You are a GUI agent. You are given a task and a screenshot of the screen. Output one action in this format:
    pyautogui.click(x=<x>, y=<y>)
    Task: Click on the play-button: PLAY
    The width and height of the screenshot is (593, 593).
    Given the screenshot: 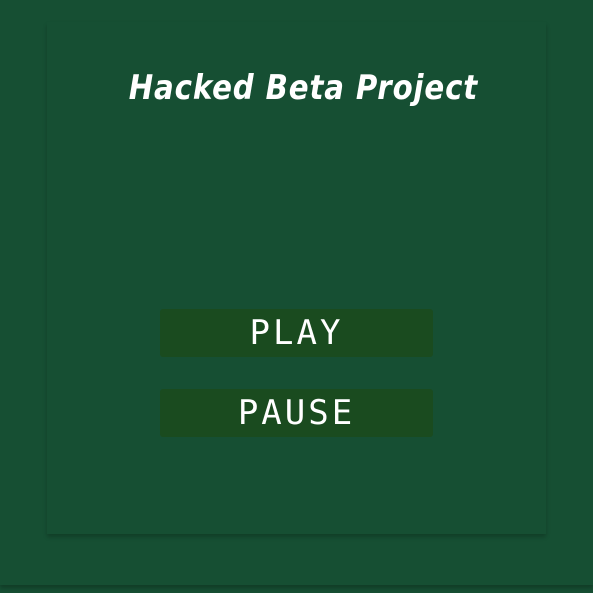 What is the action you would take?
    pyautogui.click(x=296, y=333)
    